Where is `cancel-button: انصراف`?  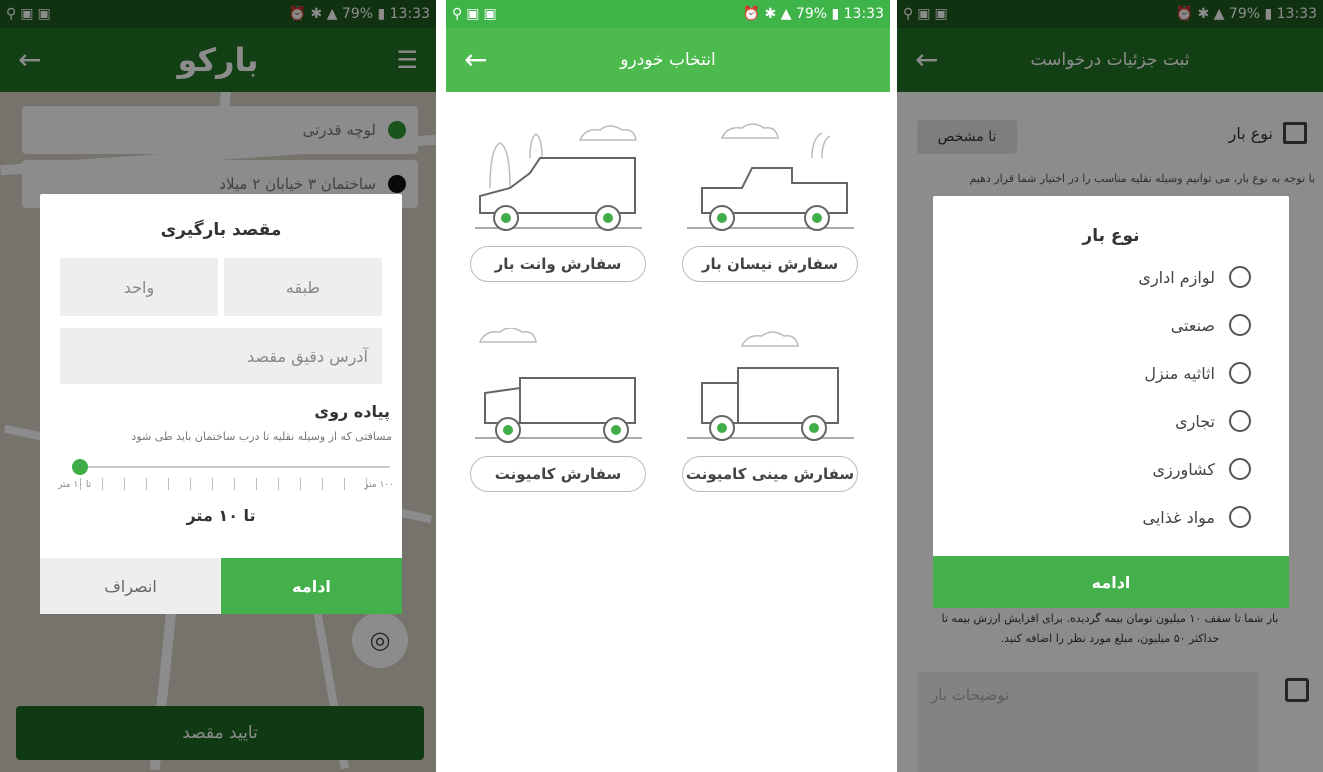 cancel-button: انصراف is located at coordinates (130, 586).